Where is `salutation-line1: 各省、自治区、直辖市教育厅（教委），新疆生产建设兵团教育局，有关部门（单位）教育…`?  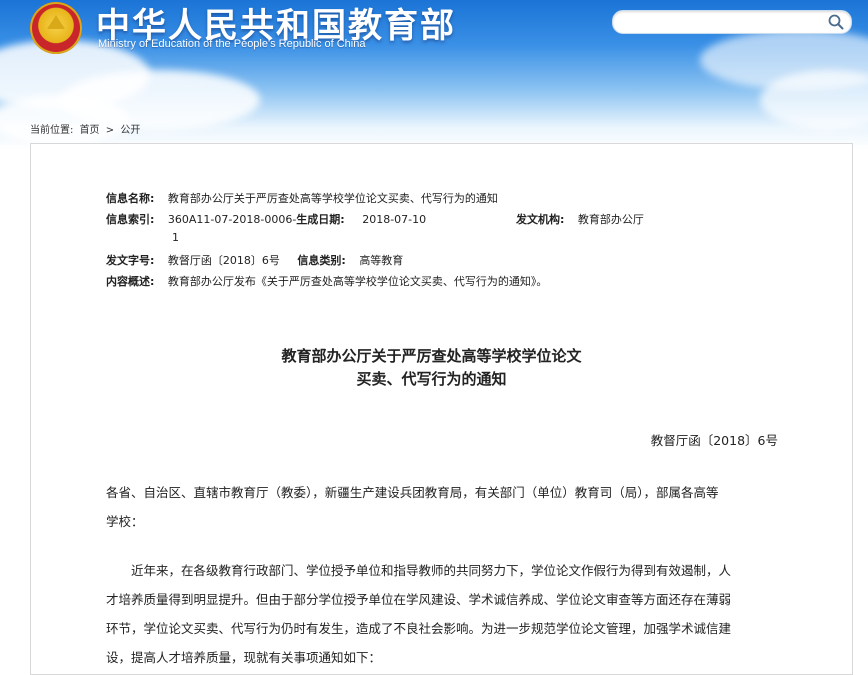
salutation-line1: 各省、自治区、直辖市教育厅（教委），新疆生产建设兵团教育局，有关部门（单位）教育… is located at coordinates (412, 492).